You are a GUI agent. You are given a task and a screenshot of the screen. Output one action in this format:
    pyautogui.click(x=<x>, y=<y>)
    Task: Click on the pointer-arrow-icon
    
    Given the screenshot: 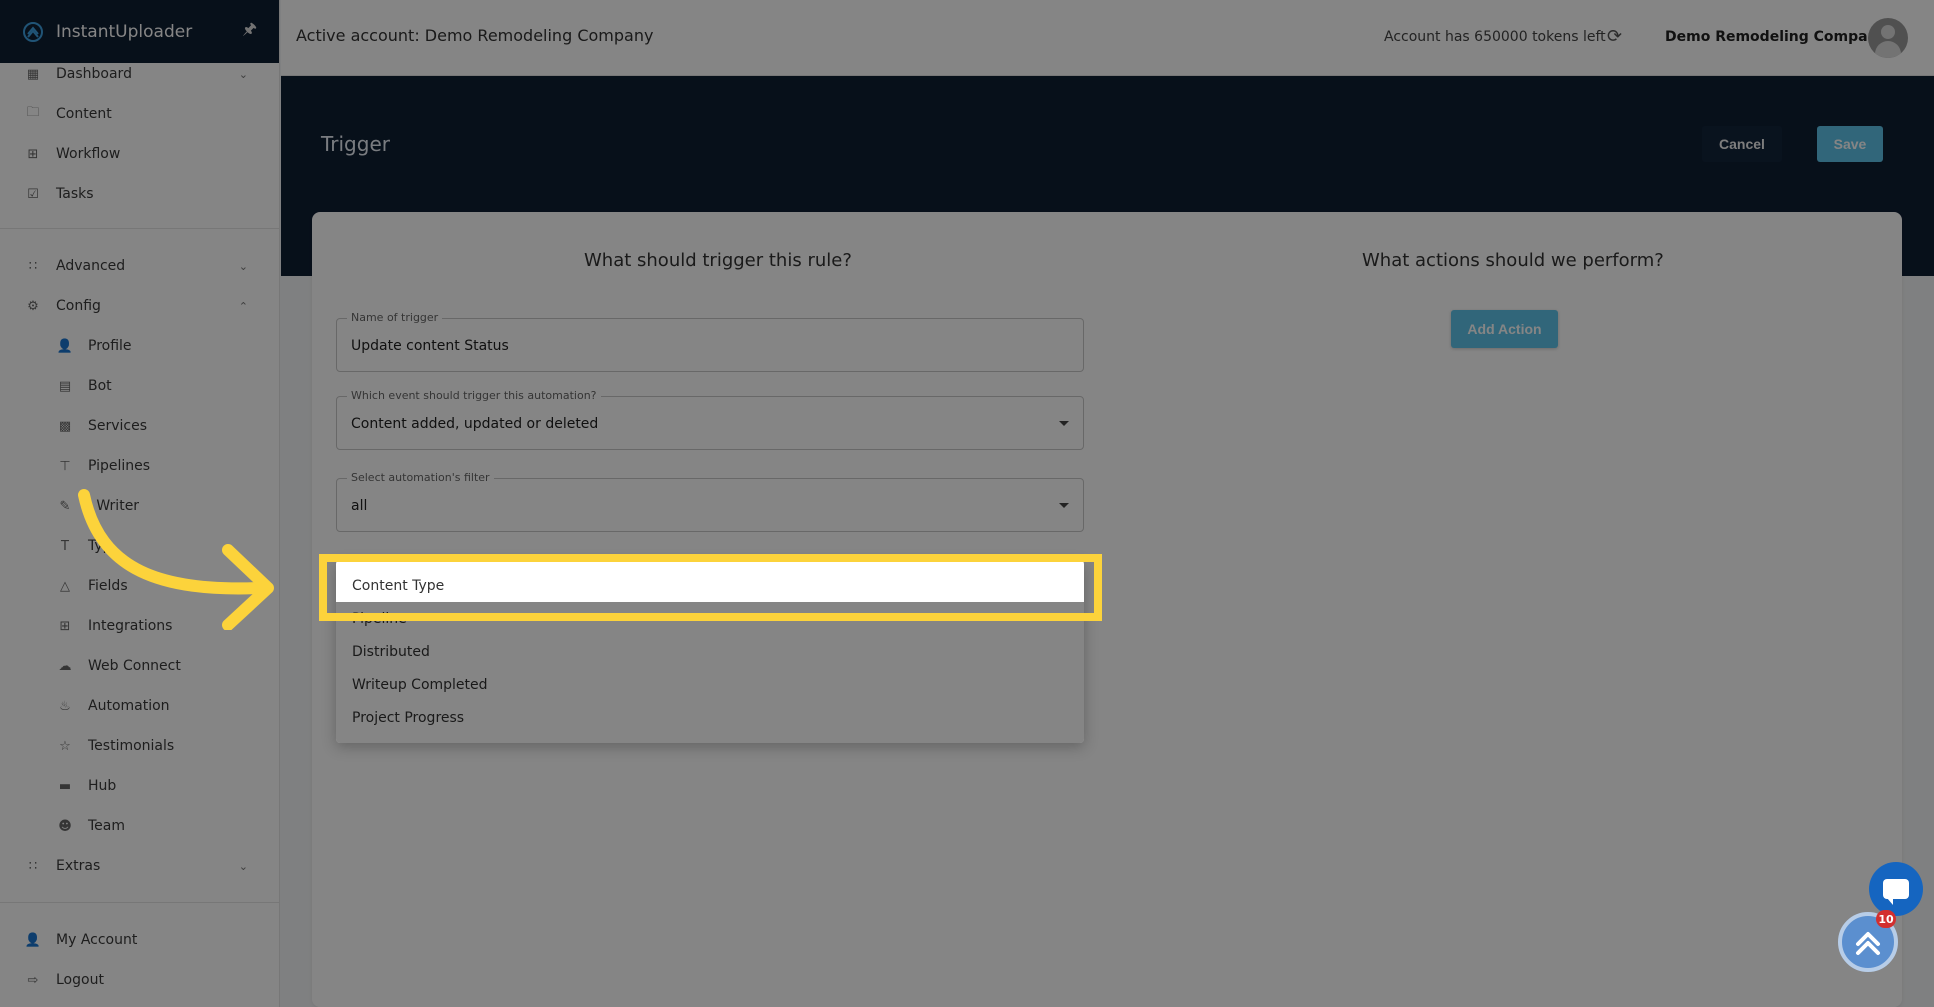 What is the action you would take?
    pyautogui.click(x=176, y=559)
    